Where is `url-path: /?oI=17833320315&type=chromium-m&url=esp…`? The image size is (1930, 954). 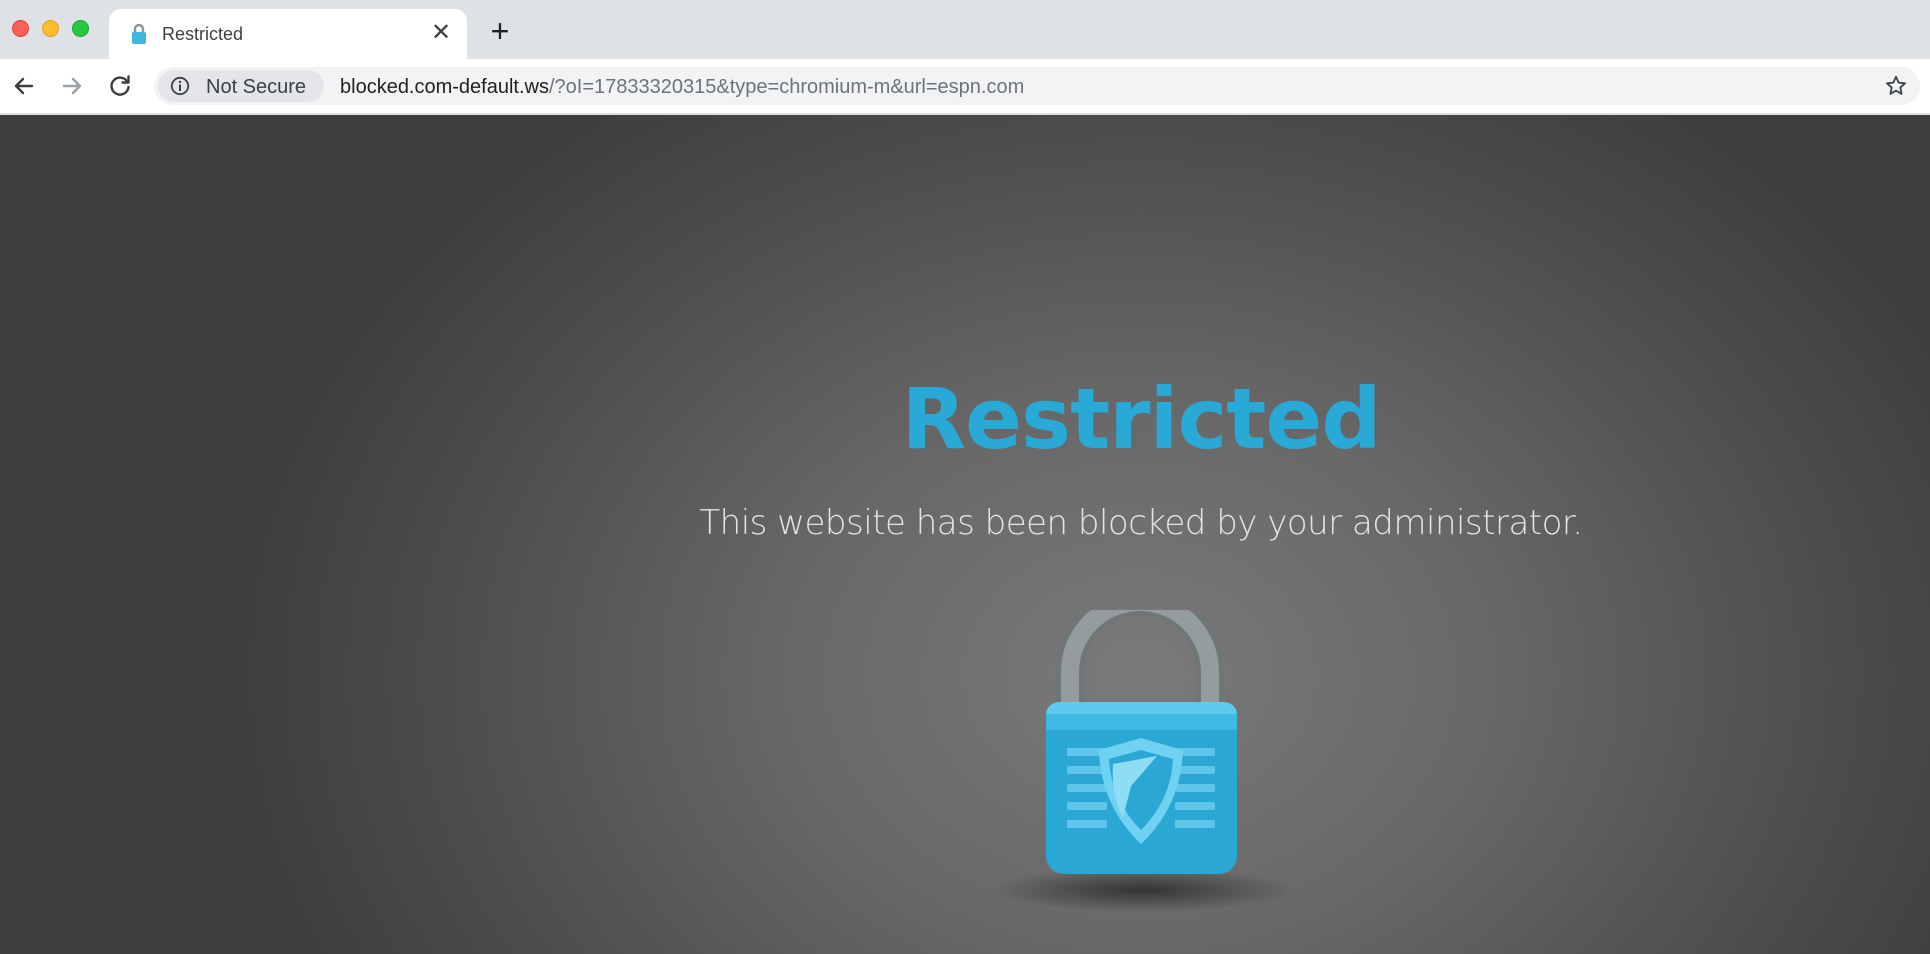 url-path: /?oI=17833320315&type=chromium-m&url=esp… is located at coordinates (786, 87).